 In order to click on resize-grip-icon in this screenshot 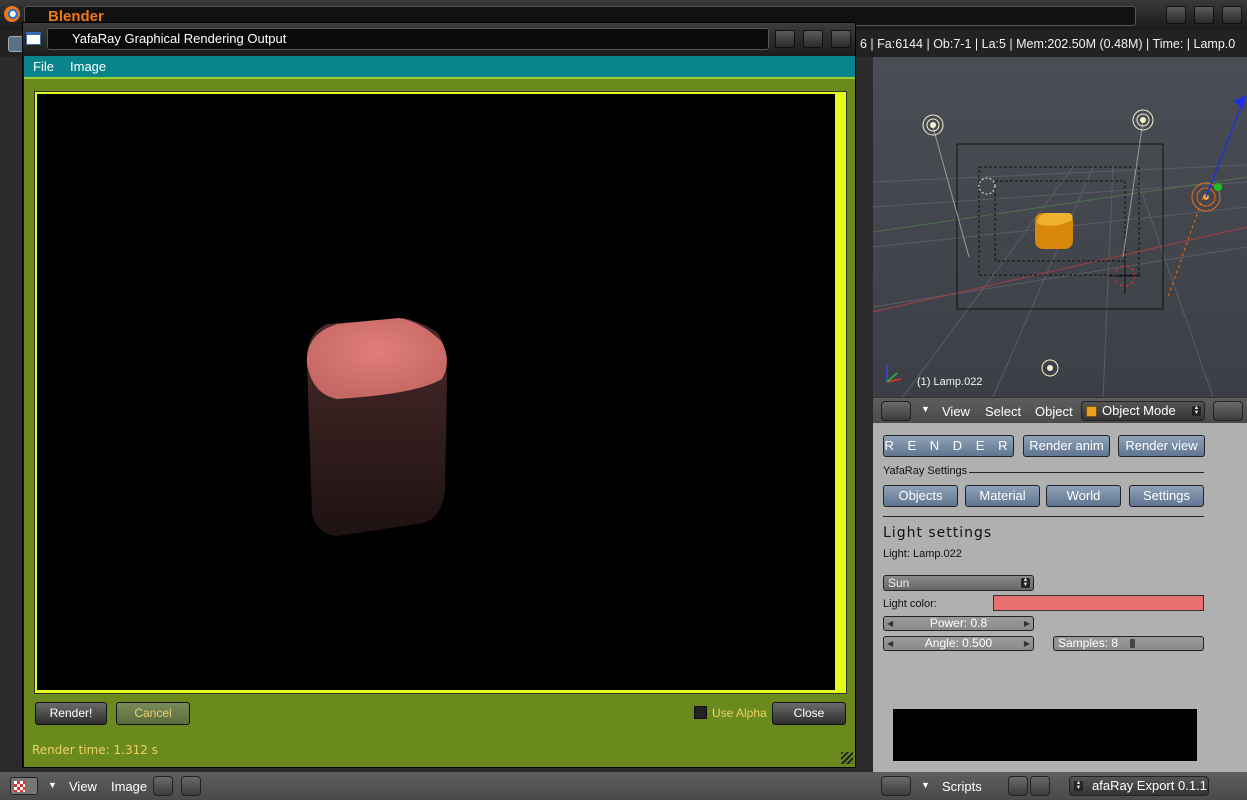, I will do `click(847, 758)`.